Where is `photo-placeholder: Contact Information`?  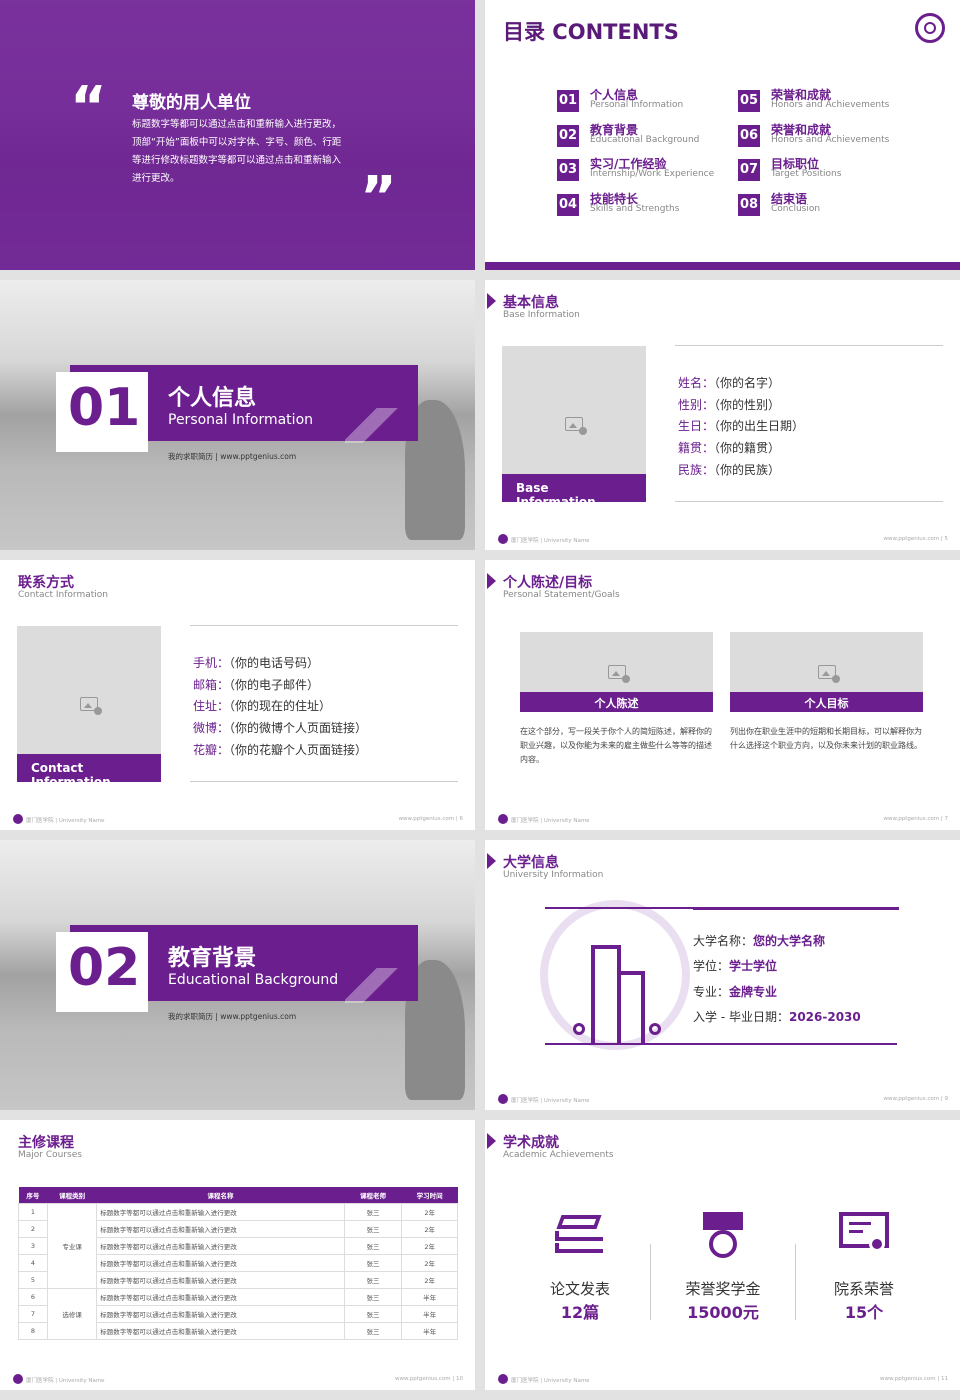 photo-placeholder: Contact Information is located at coordinates (89, 707).